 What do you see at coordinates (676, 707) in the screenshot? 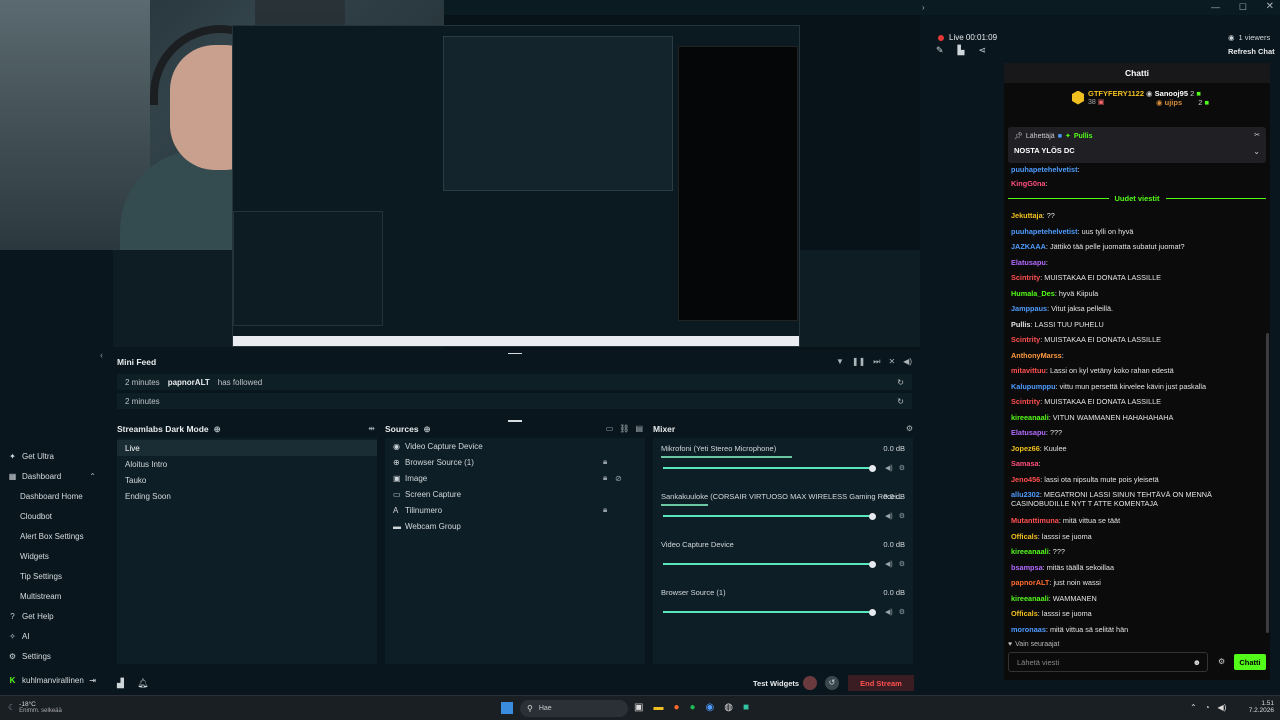
I see `firefox-icon: ●` at bounding box center [676, 707].